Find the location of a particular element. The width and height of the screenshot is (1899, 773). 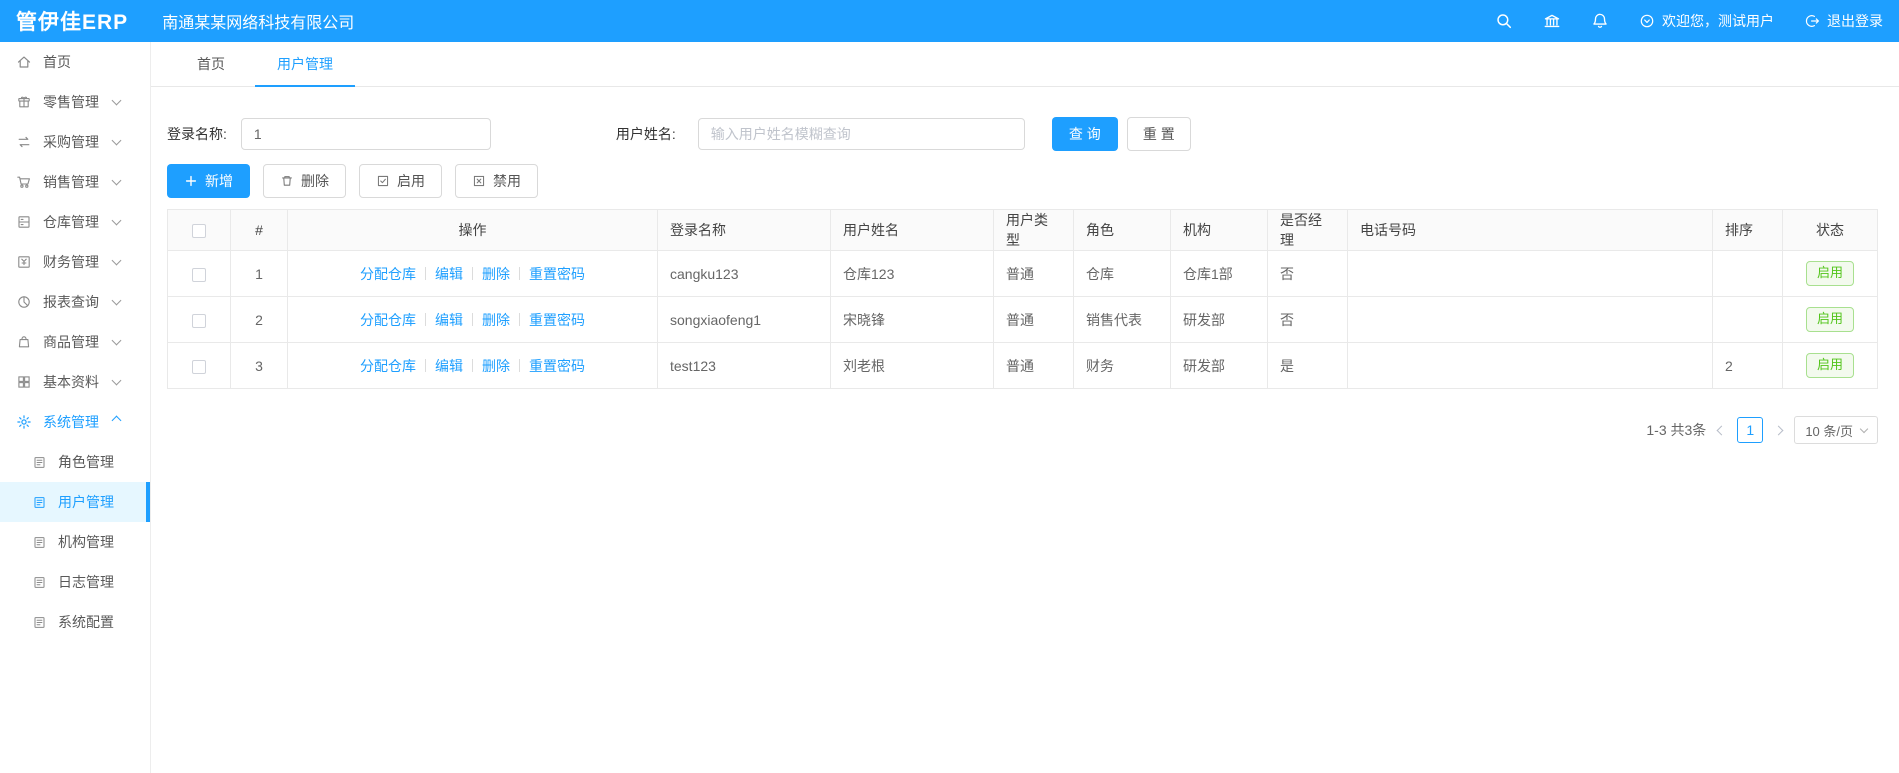

sidebar-subitem-label: 日志管理 is located at coordinates (86, 582).